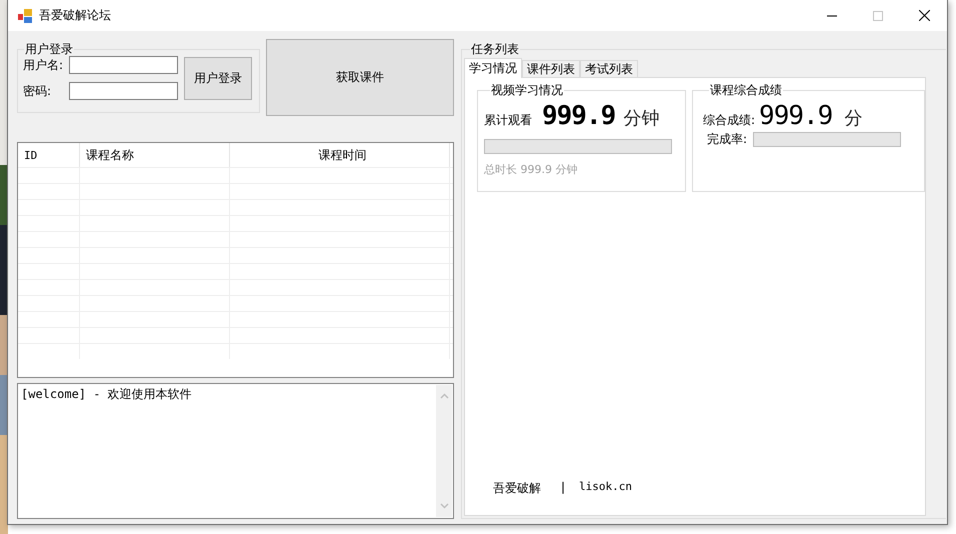 The height and width of the screenshot is (534, 956). What do you see at coordinates (360, 77) in the screenshot?
I see `fetch-courses-button: 获取课件` at bounding box center [360, 77].